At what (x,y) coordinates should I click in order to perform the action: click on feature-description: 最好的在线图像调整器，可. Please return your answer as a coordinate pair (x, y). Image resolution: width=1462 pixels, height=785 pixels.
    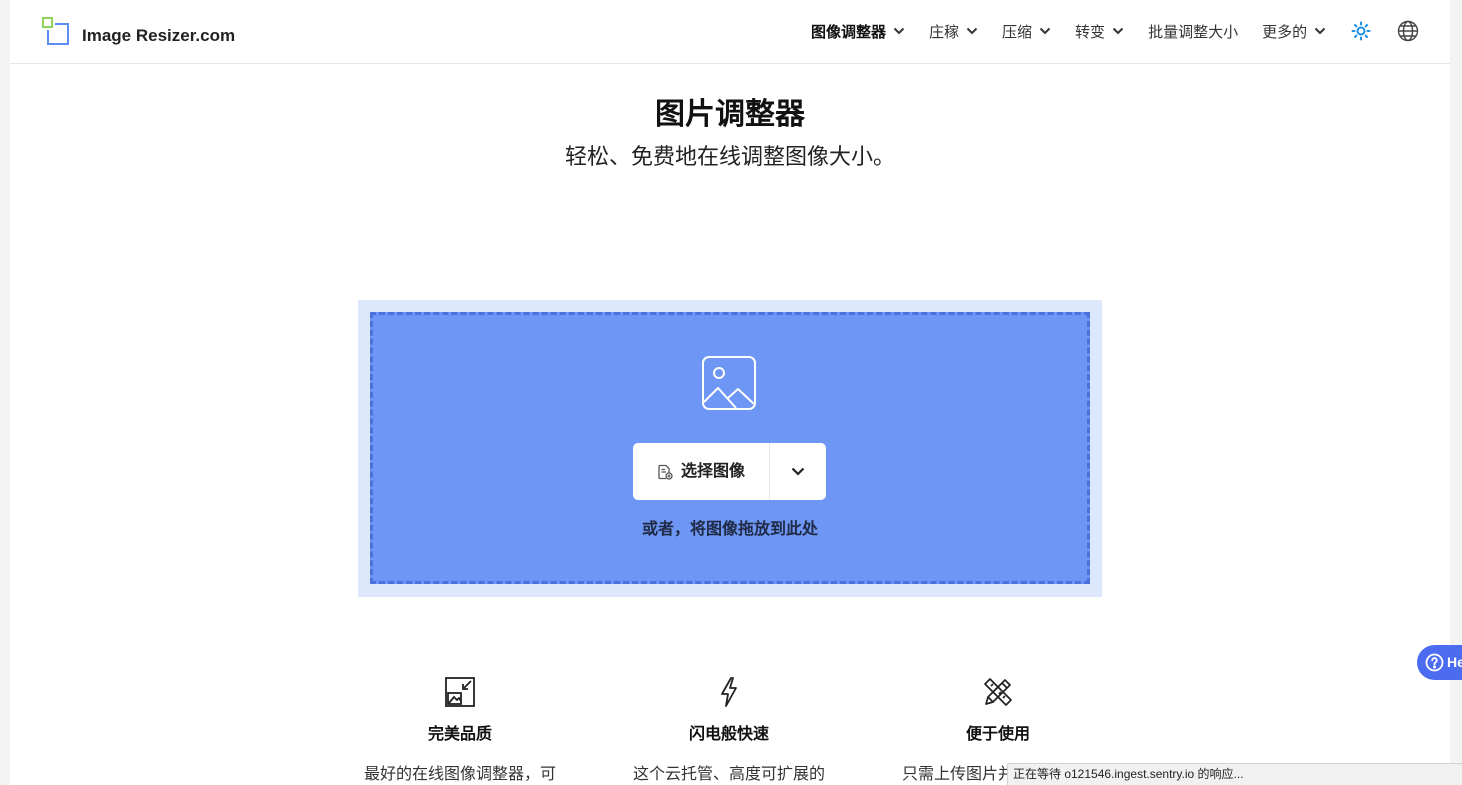
    Looking at the image, I should click on (460, 774).